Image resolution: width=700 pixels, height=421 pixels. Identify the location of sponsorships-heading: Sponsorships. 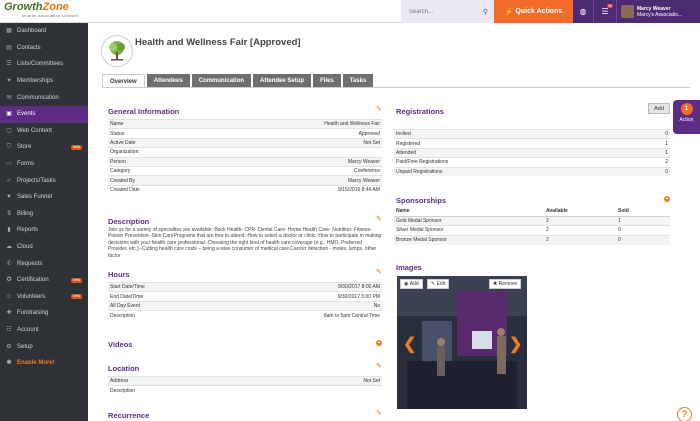
(421, 200).